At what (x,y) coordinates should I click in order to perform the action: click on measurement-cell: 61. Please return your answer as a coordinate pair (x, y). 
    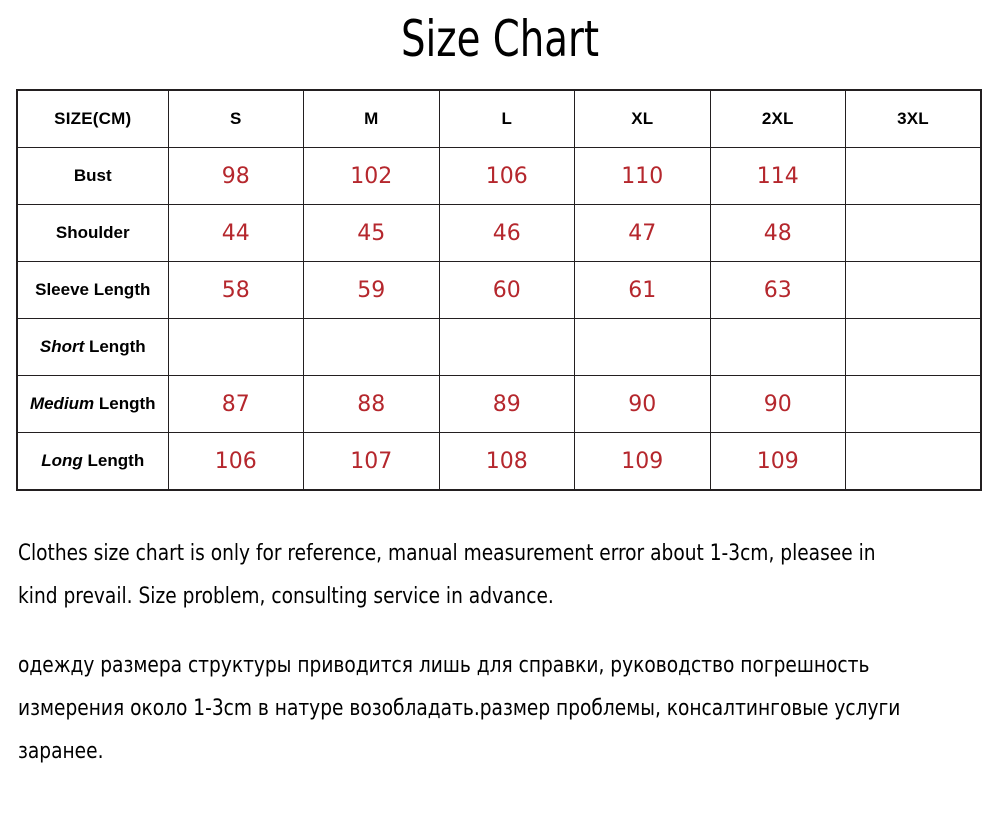
    Looking at the image, I should click on (642, 290).